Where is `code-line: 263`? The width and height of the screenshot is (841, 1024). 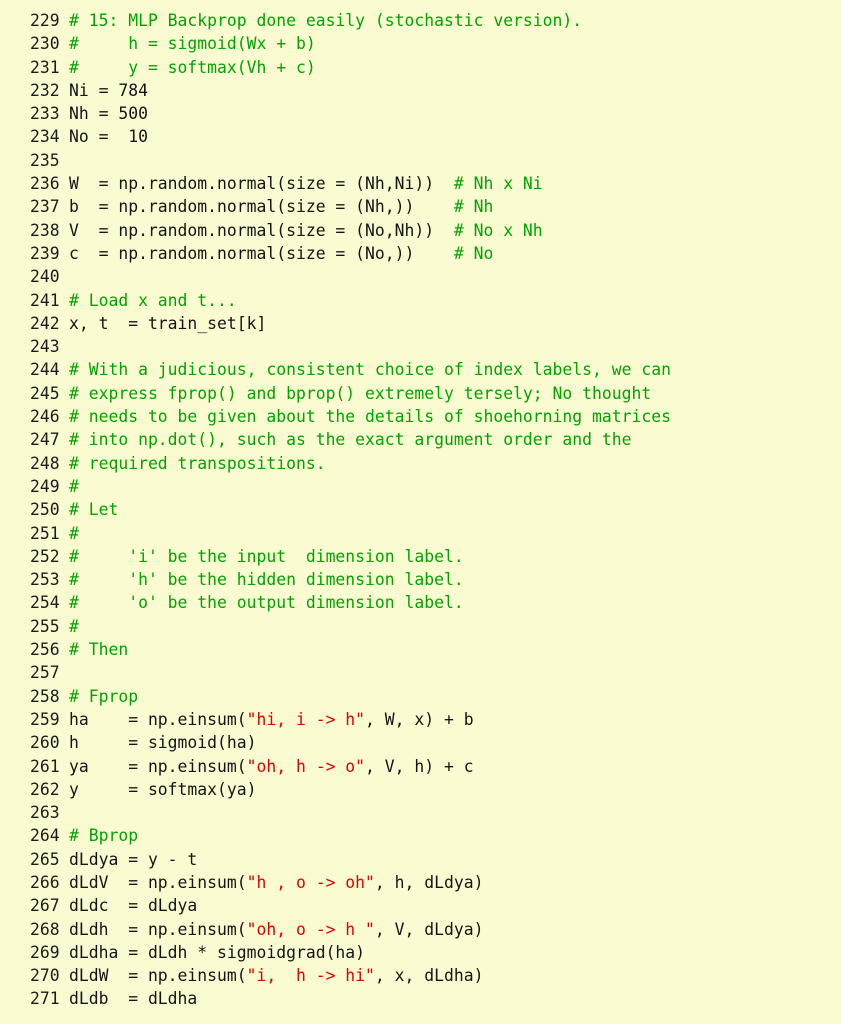 code-line: 263 is located at coordinates (420, 812).